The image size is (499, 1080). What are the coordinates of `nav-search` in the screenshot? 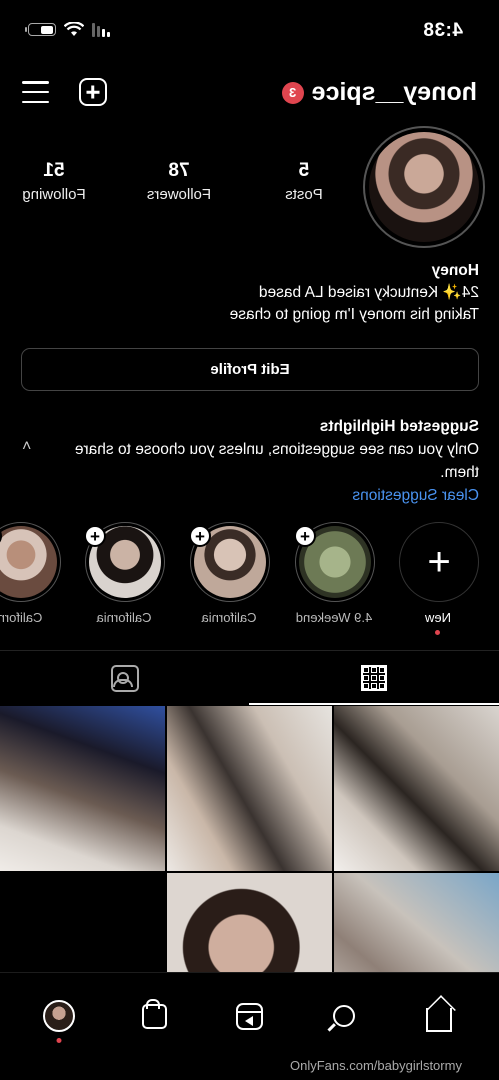 It's located at (345, 1016).